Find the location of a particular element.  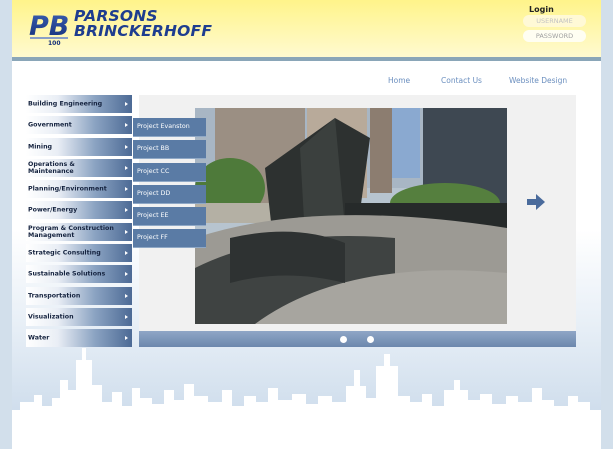

submenu-item-project-bb: Project BB is located at coordinates (169, 150).